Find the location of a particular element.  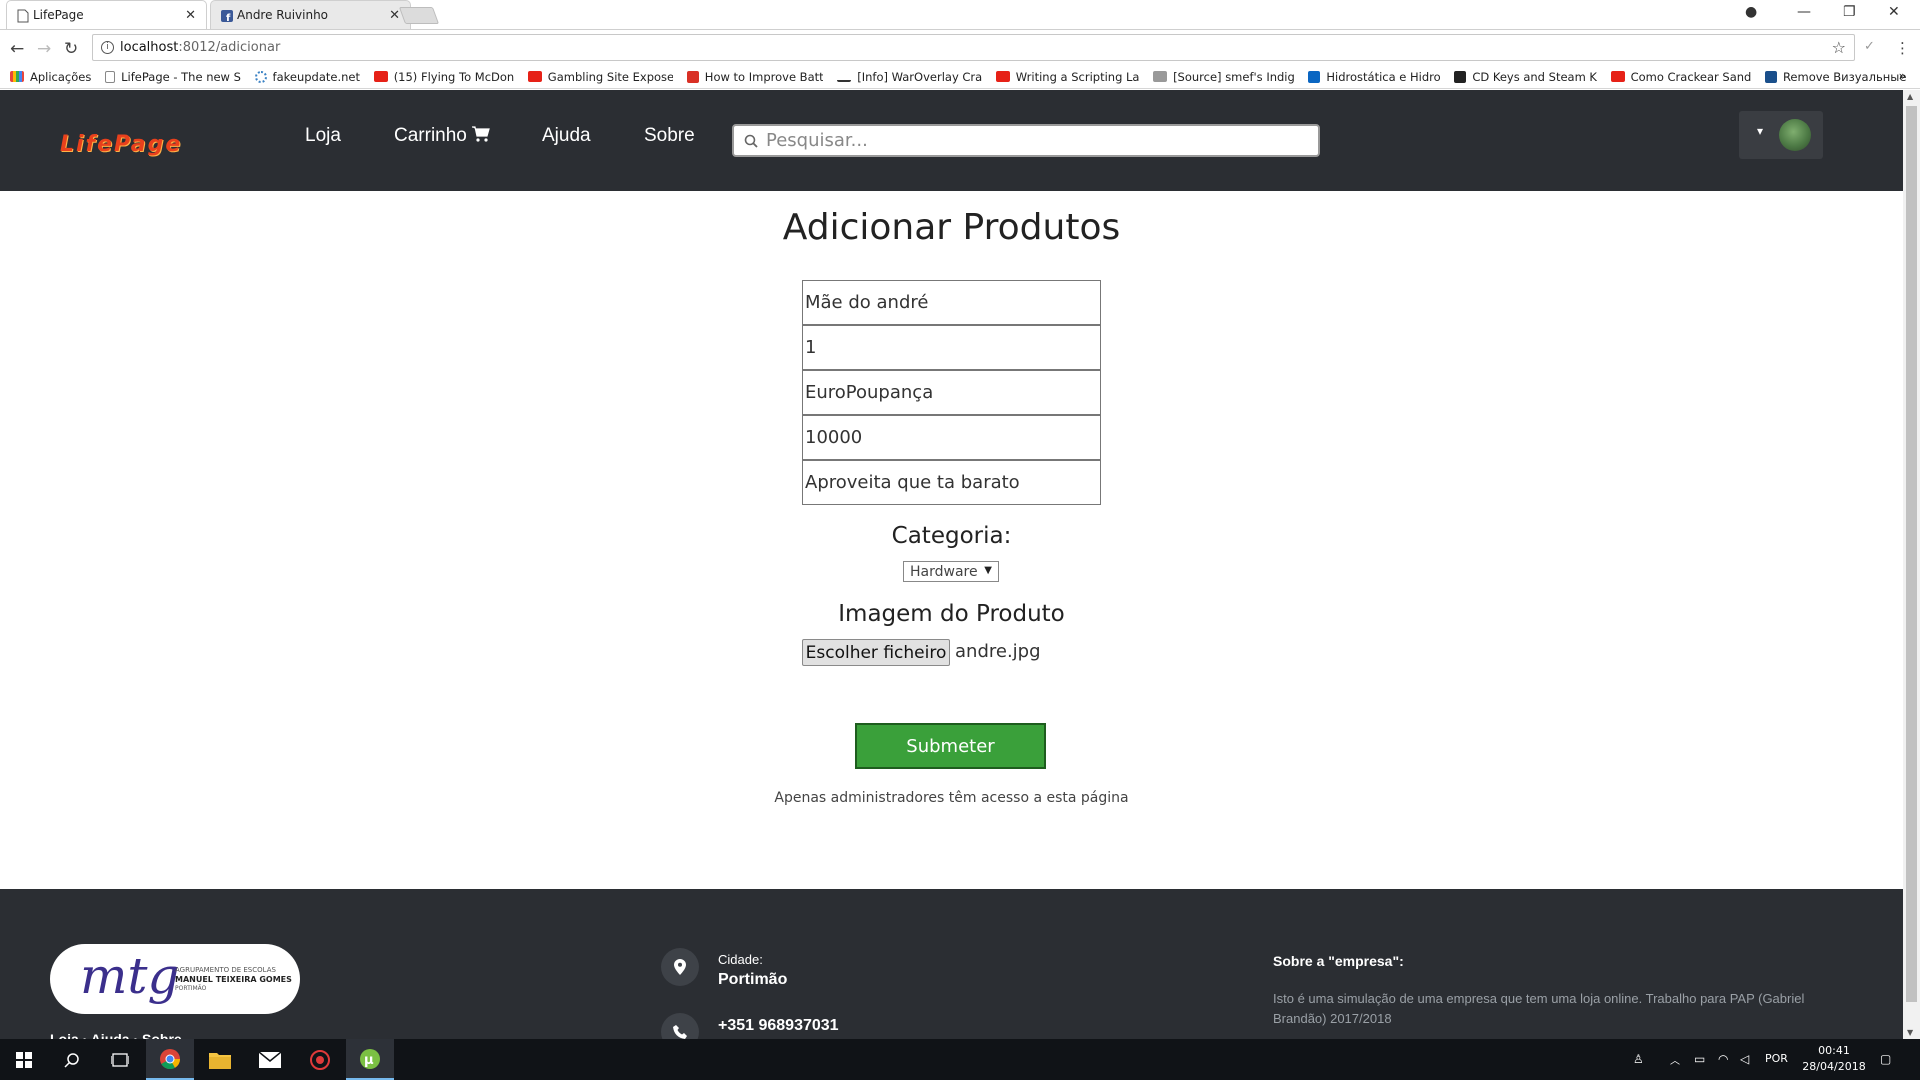

submit-button: Submeter is located at coordinates (950, 746).